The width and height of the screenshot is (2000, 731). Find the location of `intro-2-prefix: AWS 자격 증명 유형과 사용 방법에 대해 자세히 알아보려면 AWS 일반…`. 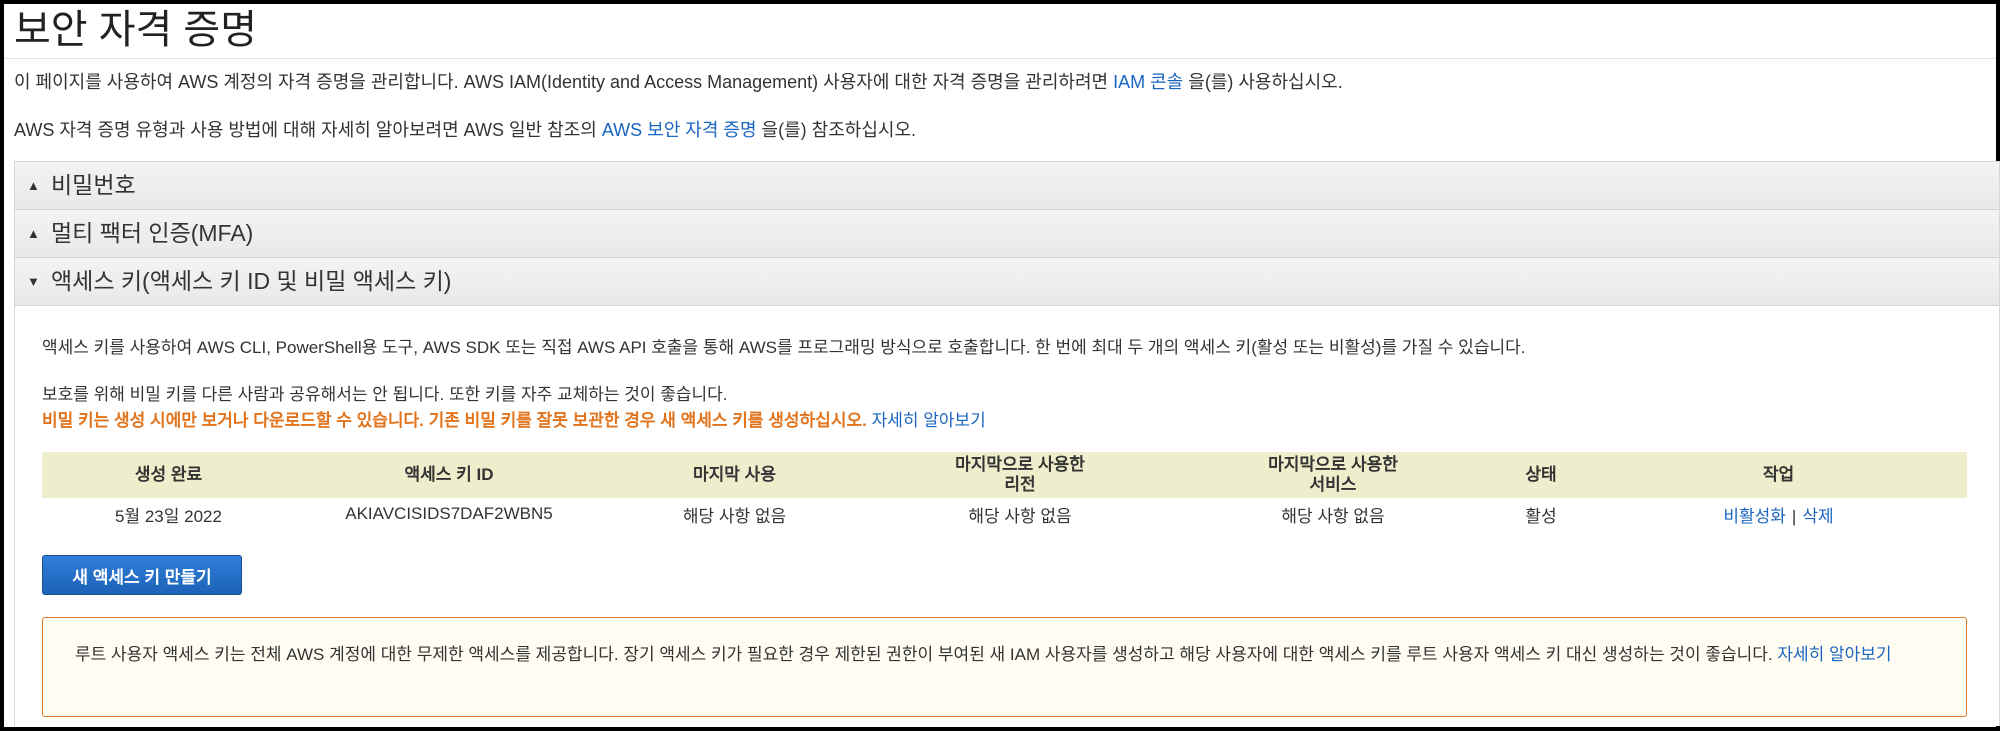

intro-2-prefix: AWS 자격 증명 유형과 사용 방법에 대해 자세히 알아보려면 AWS 일반… is located at coordinates (305, 130).